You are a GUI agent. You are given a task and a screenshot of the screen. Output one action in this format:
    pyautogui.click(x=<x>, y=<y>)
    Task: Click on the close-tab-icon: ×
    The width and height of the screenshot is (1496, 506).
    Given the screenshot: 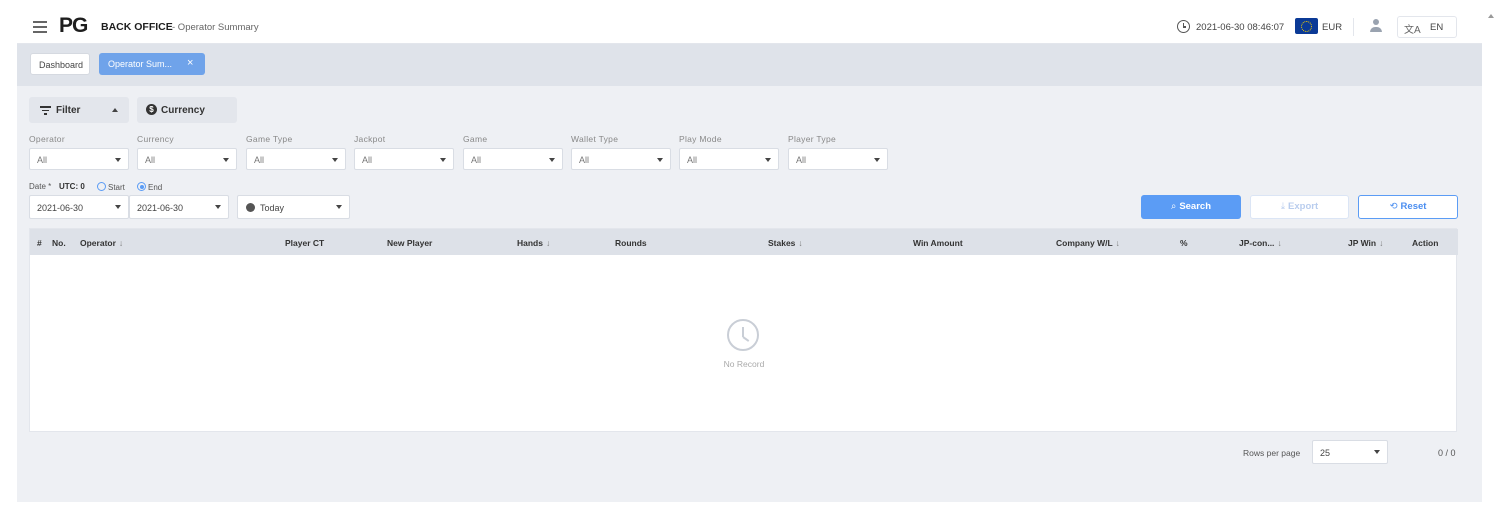 What is the action you would take?
    pyautogui.click(x=190, y=63)
    